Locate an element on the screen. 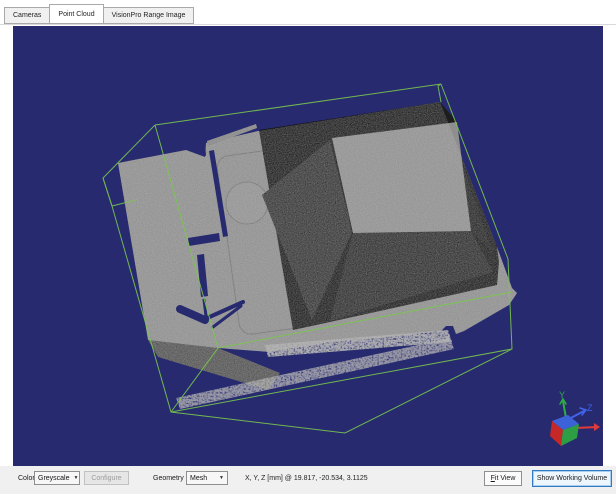 This screenshot has height=502, width=616. show-working-volume-label: Show Working Volume is located at coordinates (572, 478).